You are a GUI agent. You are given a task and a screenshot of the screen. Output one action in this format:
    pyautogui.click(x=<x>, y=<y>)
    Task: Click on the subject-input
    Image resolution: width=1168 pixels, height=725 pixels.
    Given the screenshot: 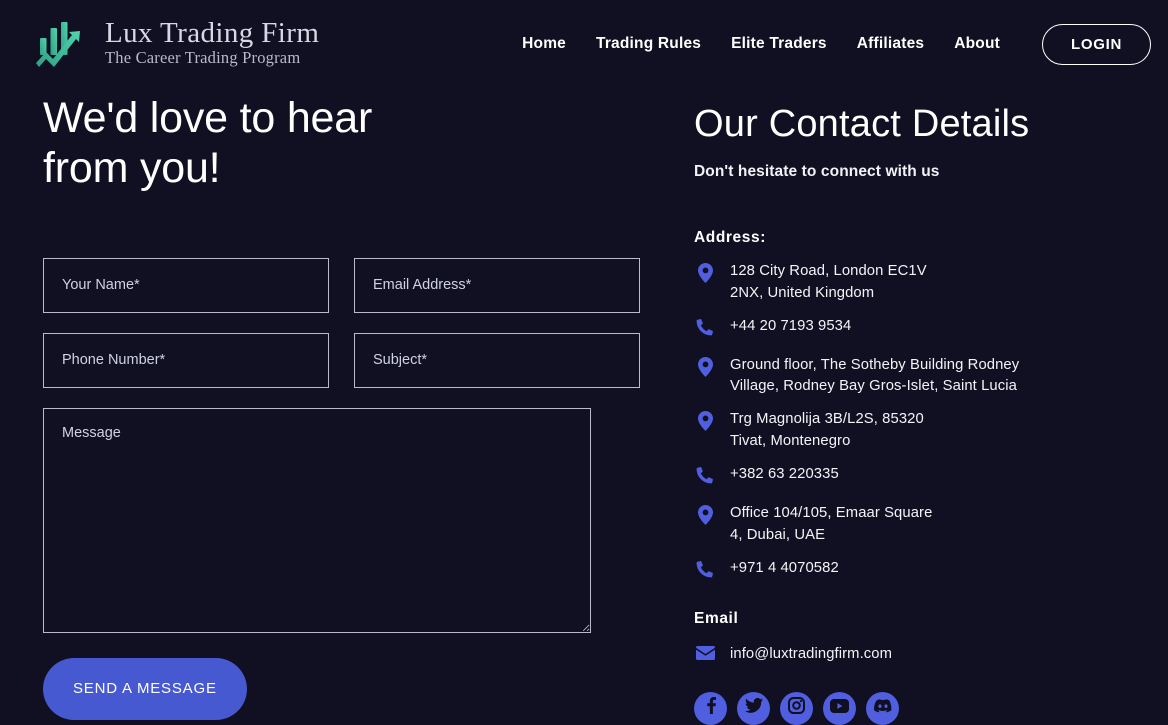 What is the action you would take?
    pyautogui.click(x=497, y=360)
    